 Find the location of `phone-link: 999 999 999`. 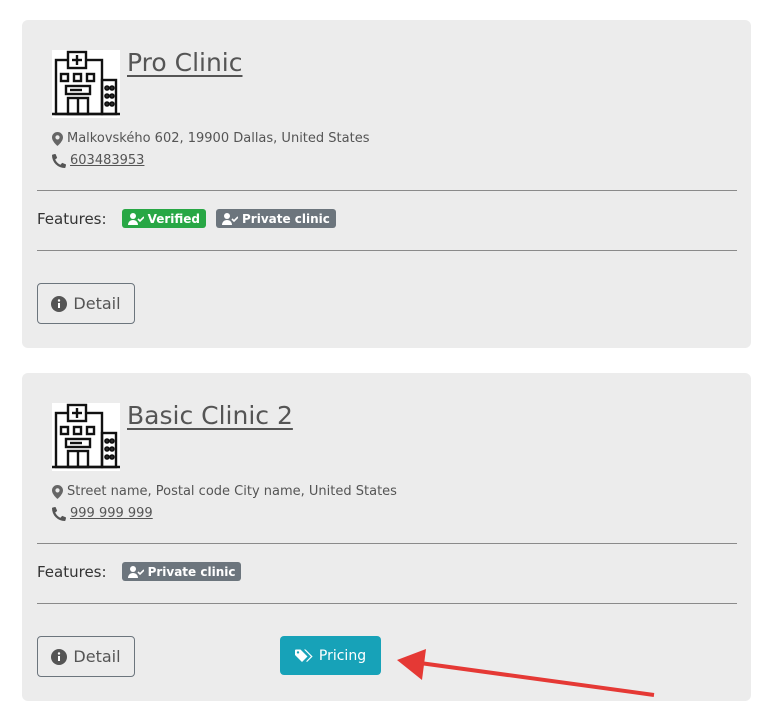

phone-link: 999 999 999 is located at coordinates (111, 513).